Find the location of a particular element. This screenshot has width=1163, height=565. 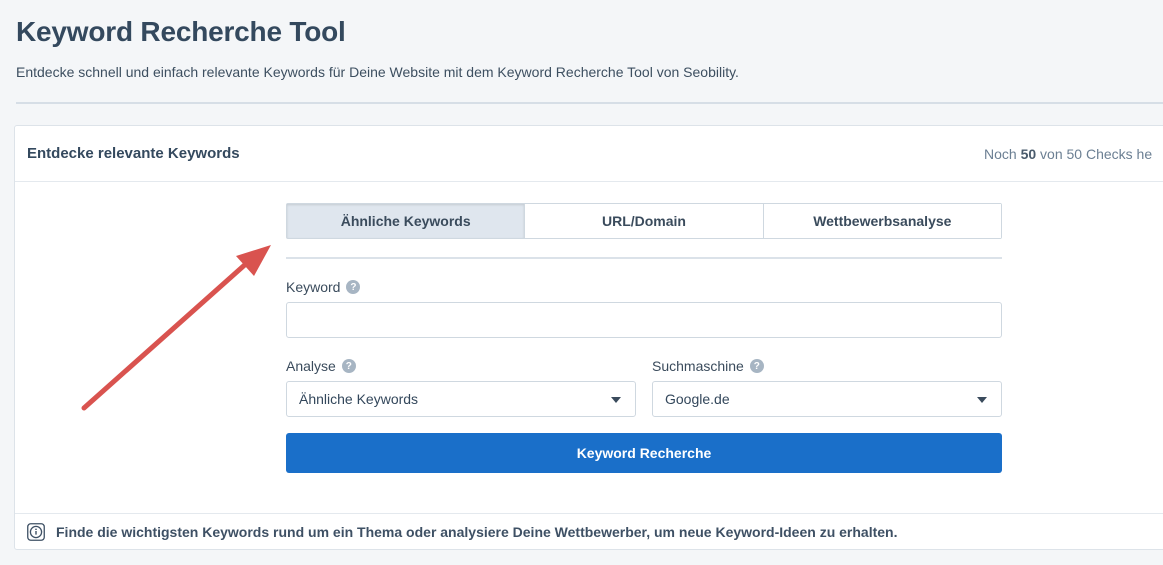

tab-aehnliche-keywords: Ähnliche Keywords is located at coordinates (406, 221).